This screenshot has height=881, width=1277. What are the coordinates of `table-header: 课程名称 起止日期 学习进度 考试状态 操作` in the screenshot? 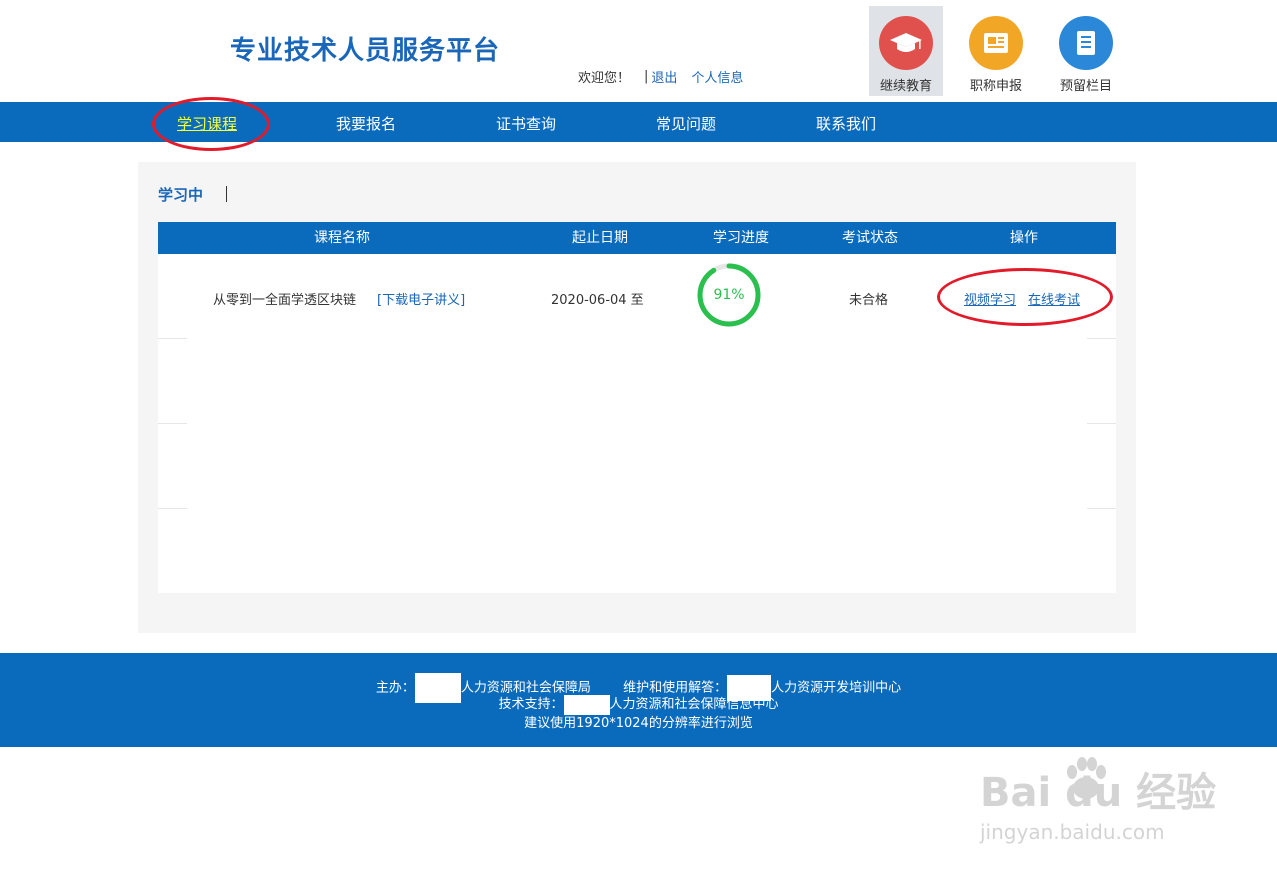 It's located at (637, 238).